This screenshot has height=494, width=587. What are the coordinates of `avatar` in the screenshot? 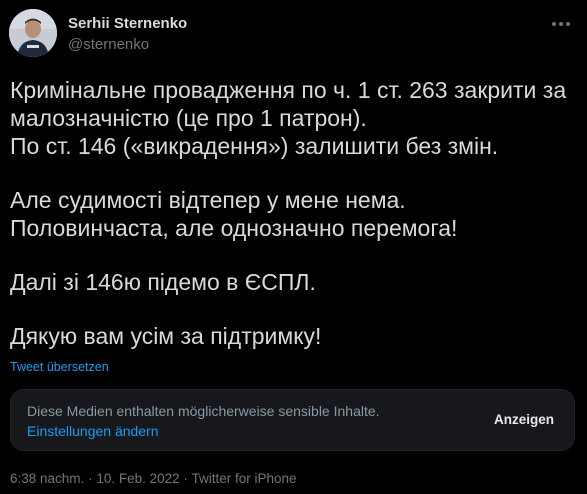 It's located at (33, 33).